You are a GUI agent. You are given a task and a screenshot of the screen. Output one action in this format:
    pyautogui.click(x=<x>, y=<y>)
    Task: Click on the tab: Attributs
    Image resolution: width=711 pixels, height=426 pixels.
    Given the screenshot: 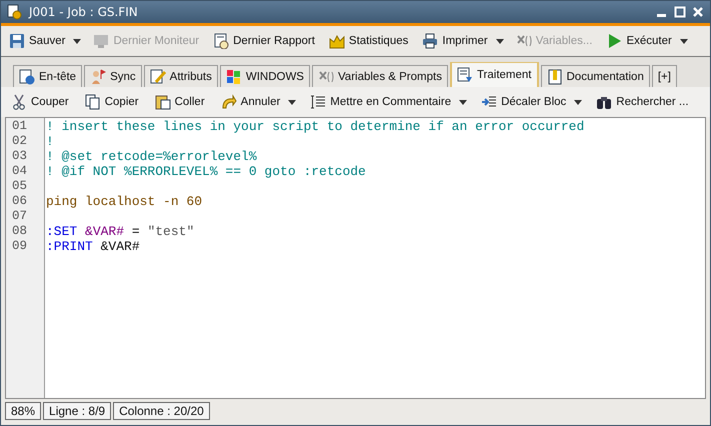 What is the action you would take?
    pyautogui.click(x=181, y=76)
    